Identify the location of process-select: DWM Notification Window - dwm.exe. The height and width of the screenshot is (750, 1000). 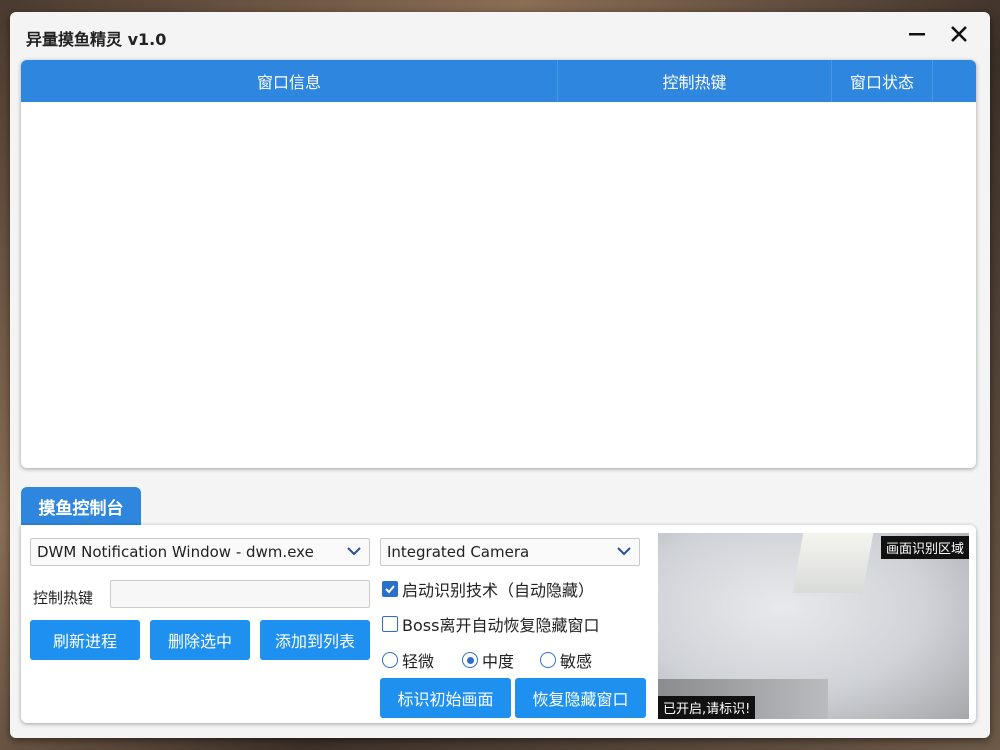
(200, 552).